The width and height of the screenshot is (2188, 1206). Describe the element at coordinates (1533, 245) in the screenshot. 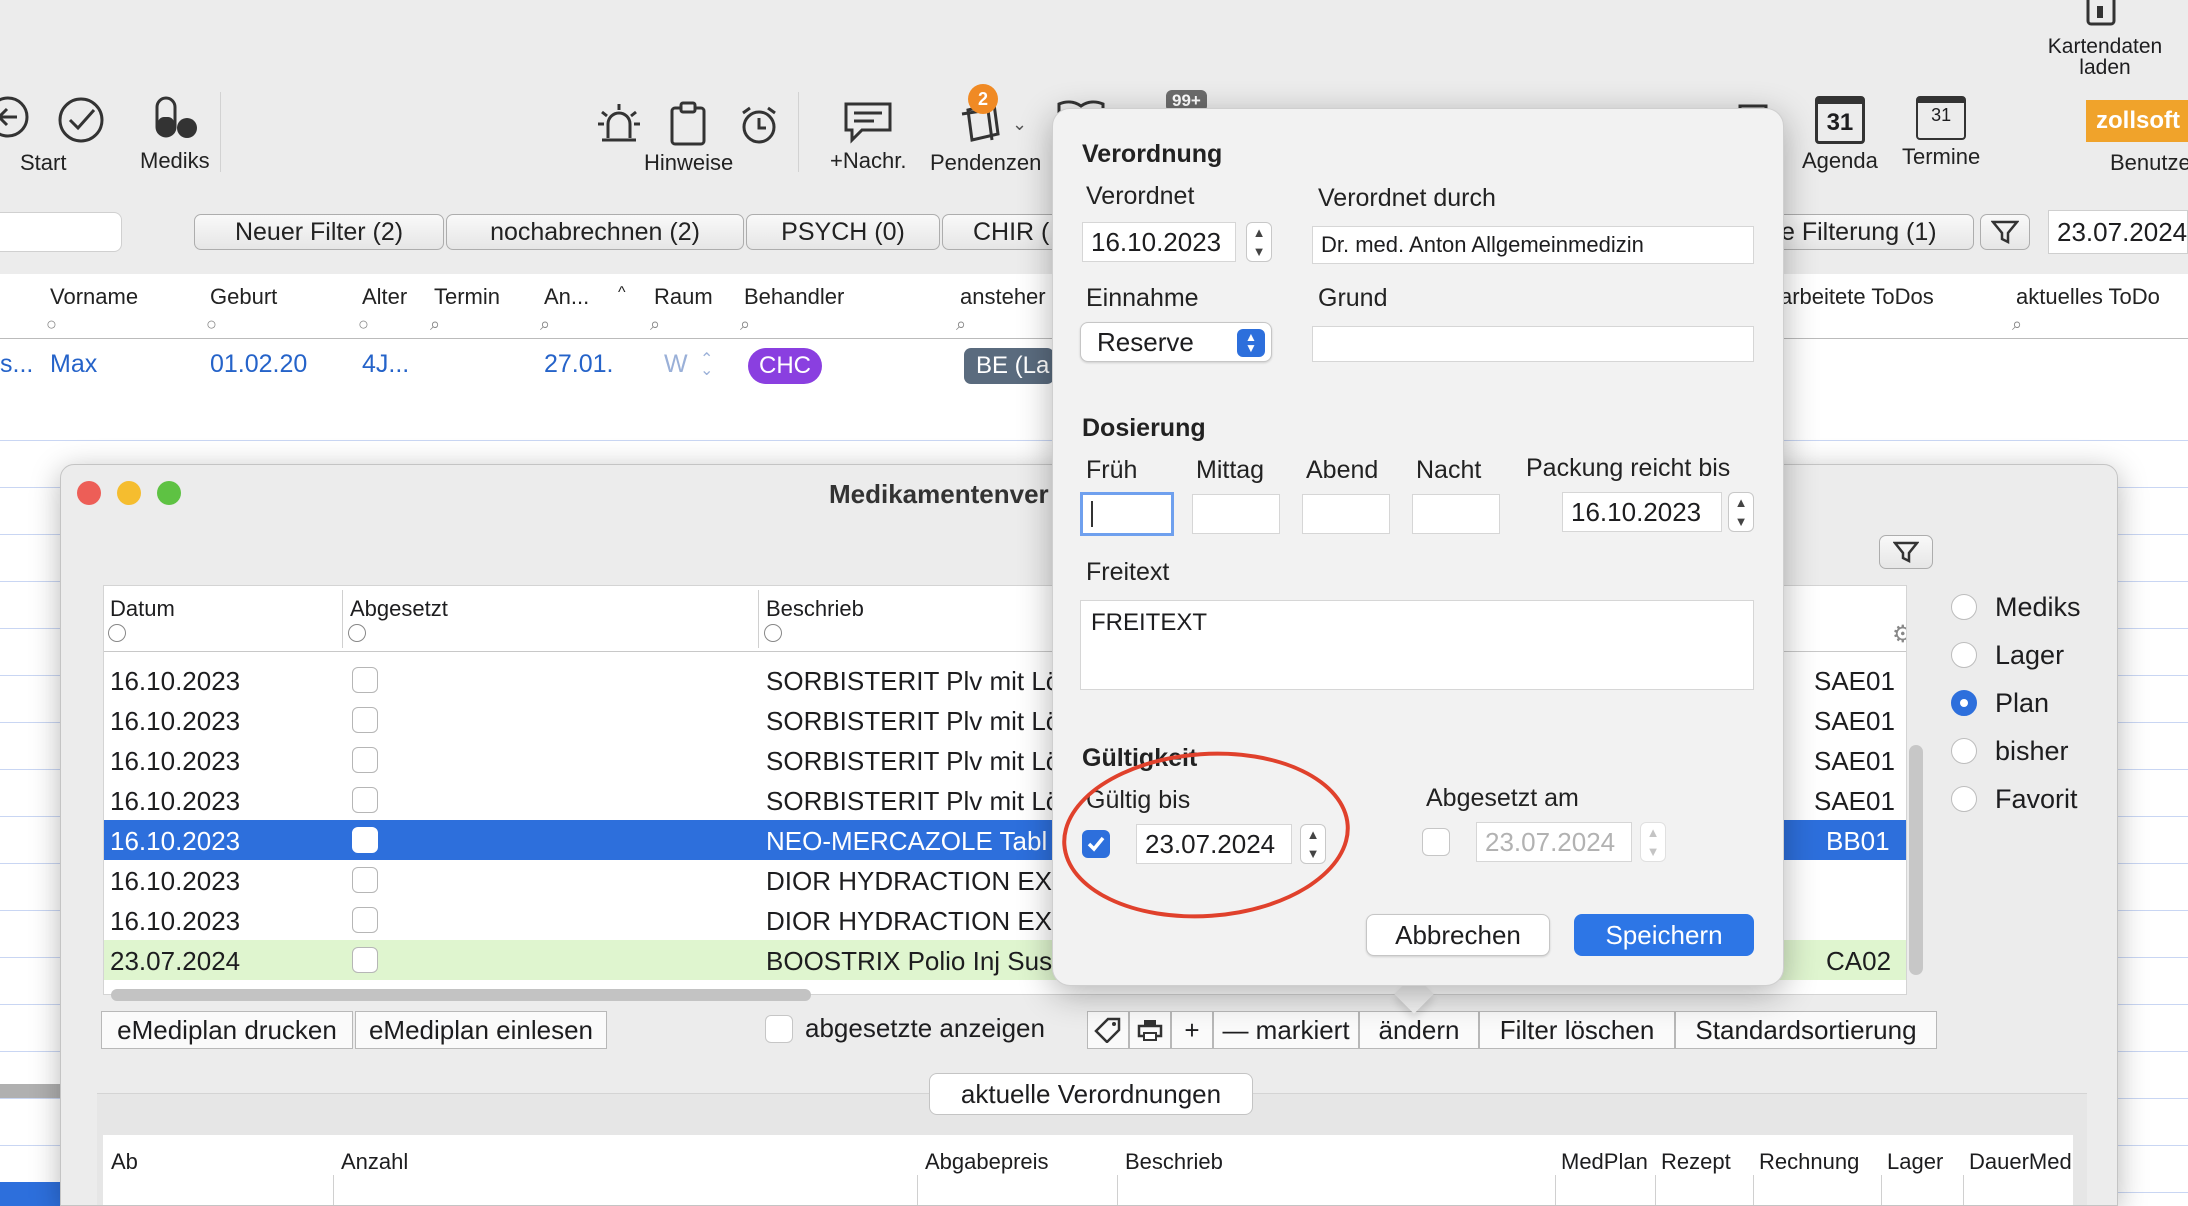

I see `verordnet-durch-field: Dr. med. Anton Allgemeinmedizin` at that location.